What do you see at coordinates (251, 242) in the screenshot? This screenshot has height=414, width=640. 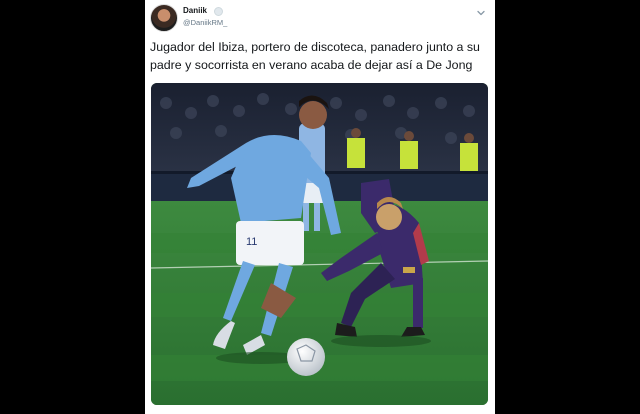 I see `jersey-number: 11` at bounding box center [251, 242].